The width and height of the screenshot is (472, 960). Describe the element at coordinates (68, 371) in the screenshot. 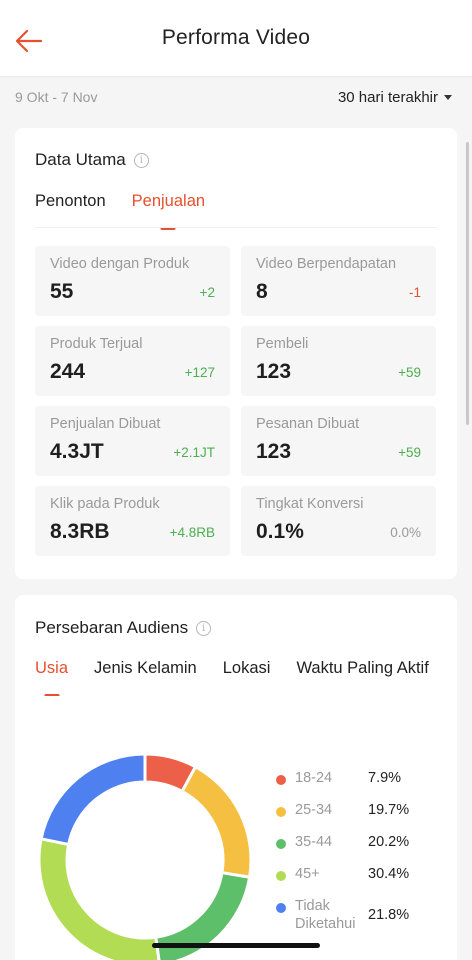

I see `metric-value: 244` at that location.